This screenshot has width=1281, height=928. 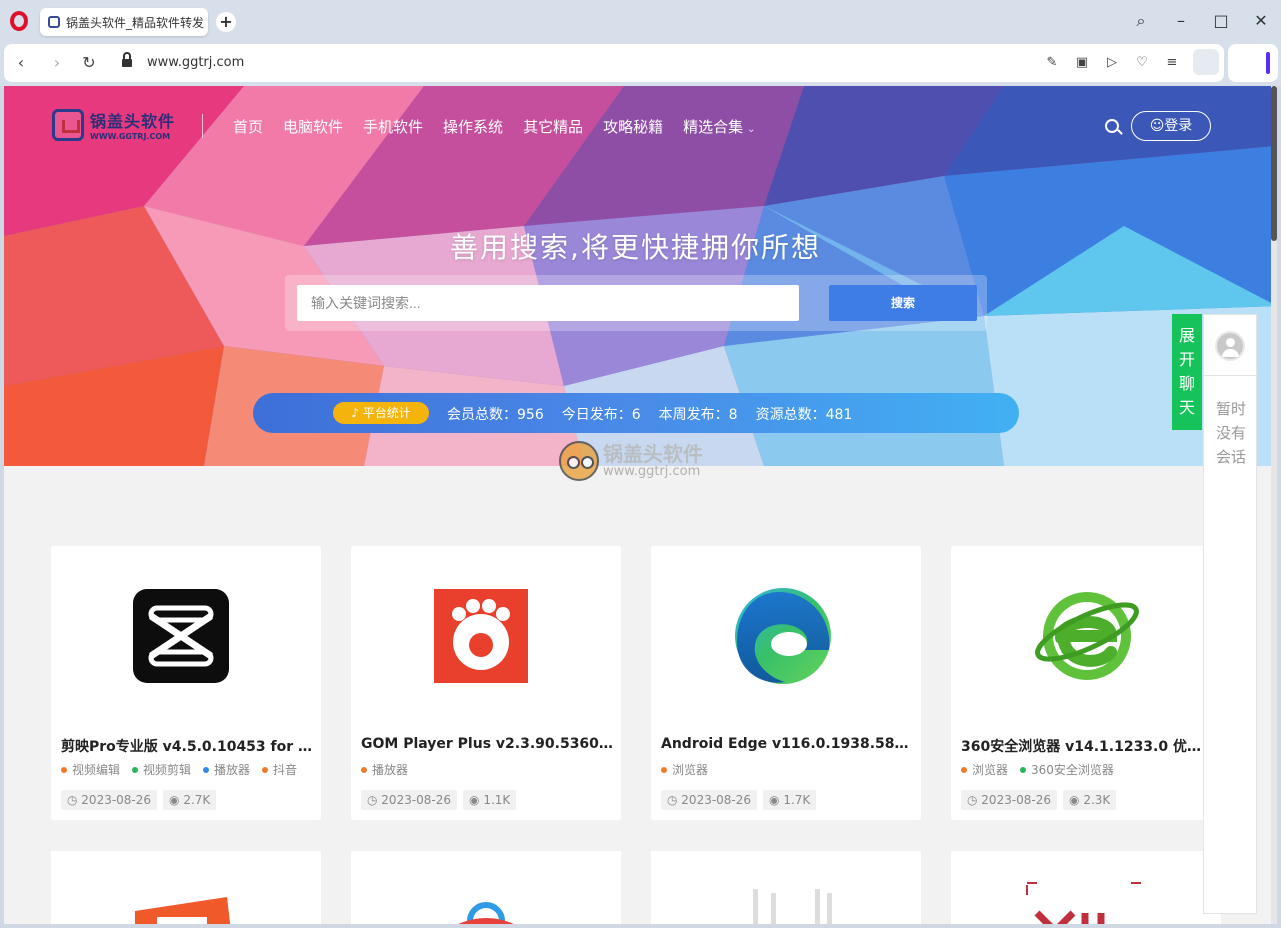 I want to click on browser-tab: 锅盖头软件_精品软件转发, so click(x=124, y=22).